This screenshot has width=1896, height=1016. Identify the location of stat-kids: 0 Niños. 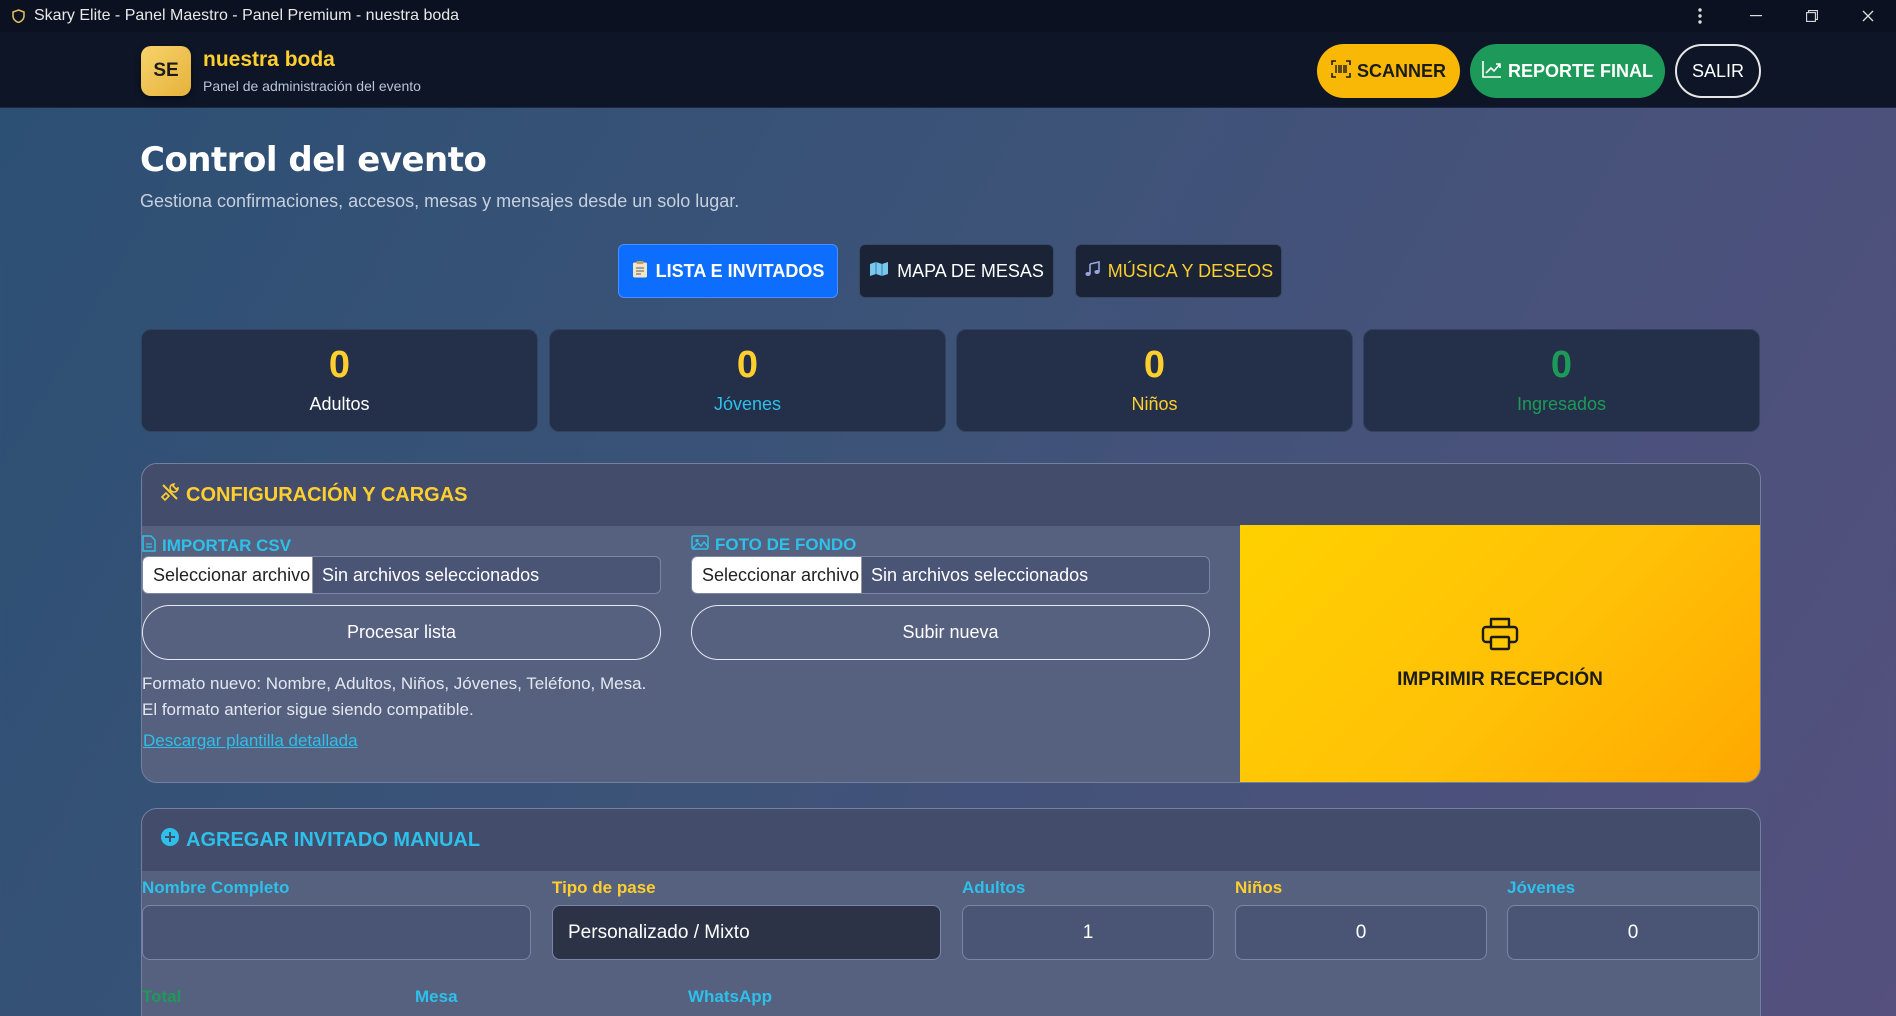
(1154, 380).